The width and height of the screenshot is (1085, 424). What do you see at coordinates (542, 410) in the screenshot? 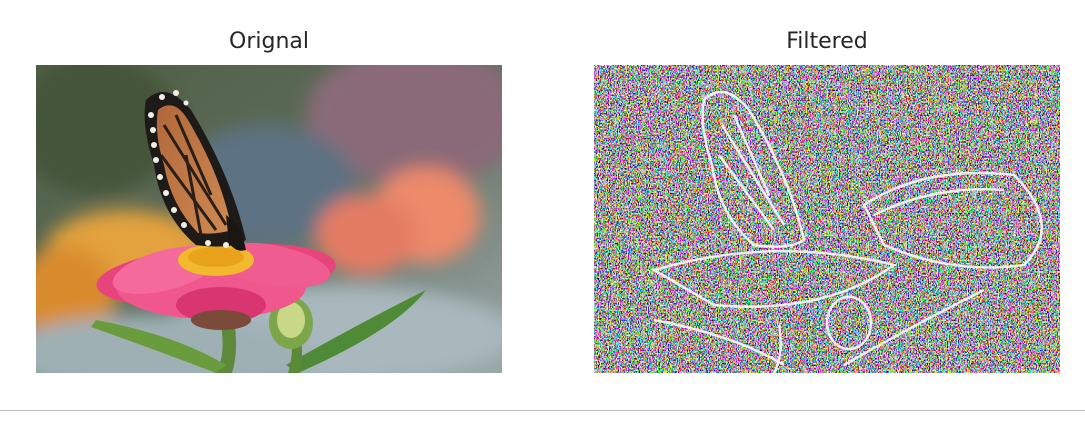
I see `output-divider` at bounding box center [542, 410].